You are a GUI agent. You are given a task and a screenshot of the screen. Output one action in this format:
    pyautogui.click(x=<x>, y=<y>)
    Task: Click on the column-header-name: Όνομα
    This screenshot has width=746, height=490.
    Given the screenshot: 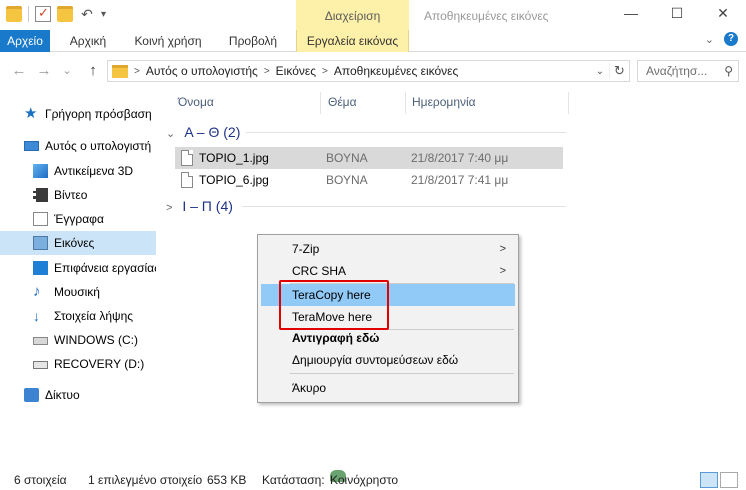 What is the action you would take?
    pyautogui.click(x=196, y=102)
    